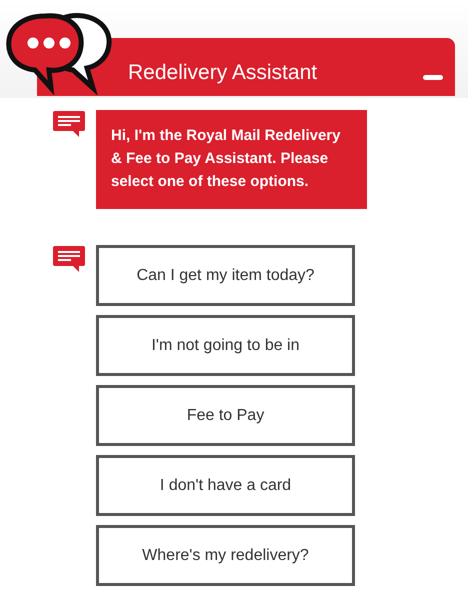 The width and height of the screenshot is (468, 610). Describe the element at coordinates (225, 275) in the screenshot. I see `option-button: Can I get my item today?` at that location.